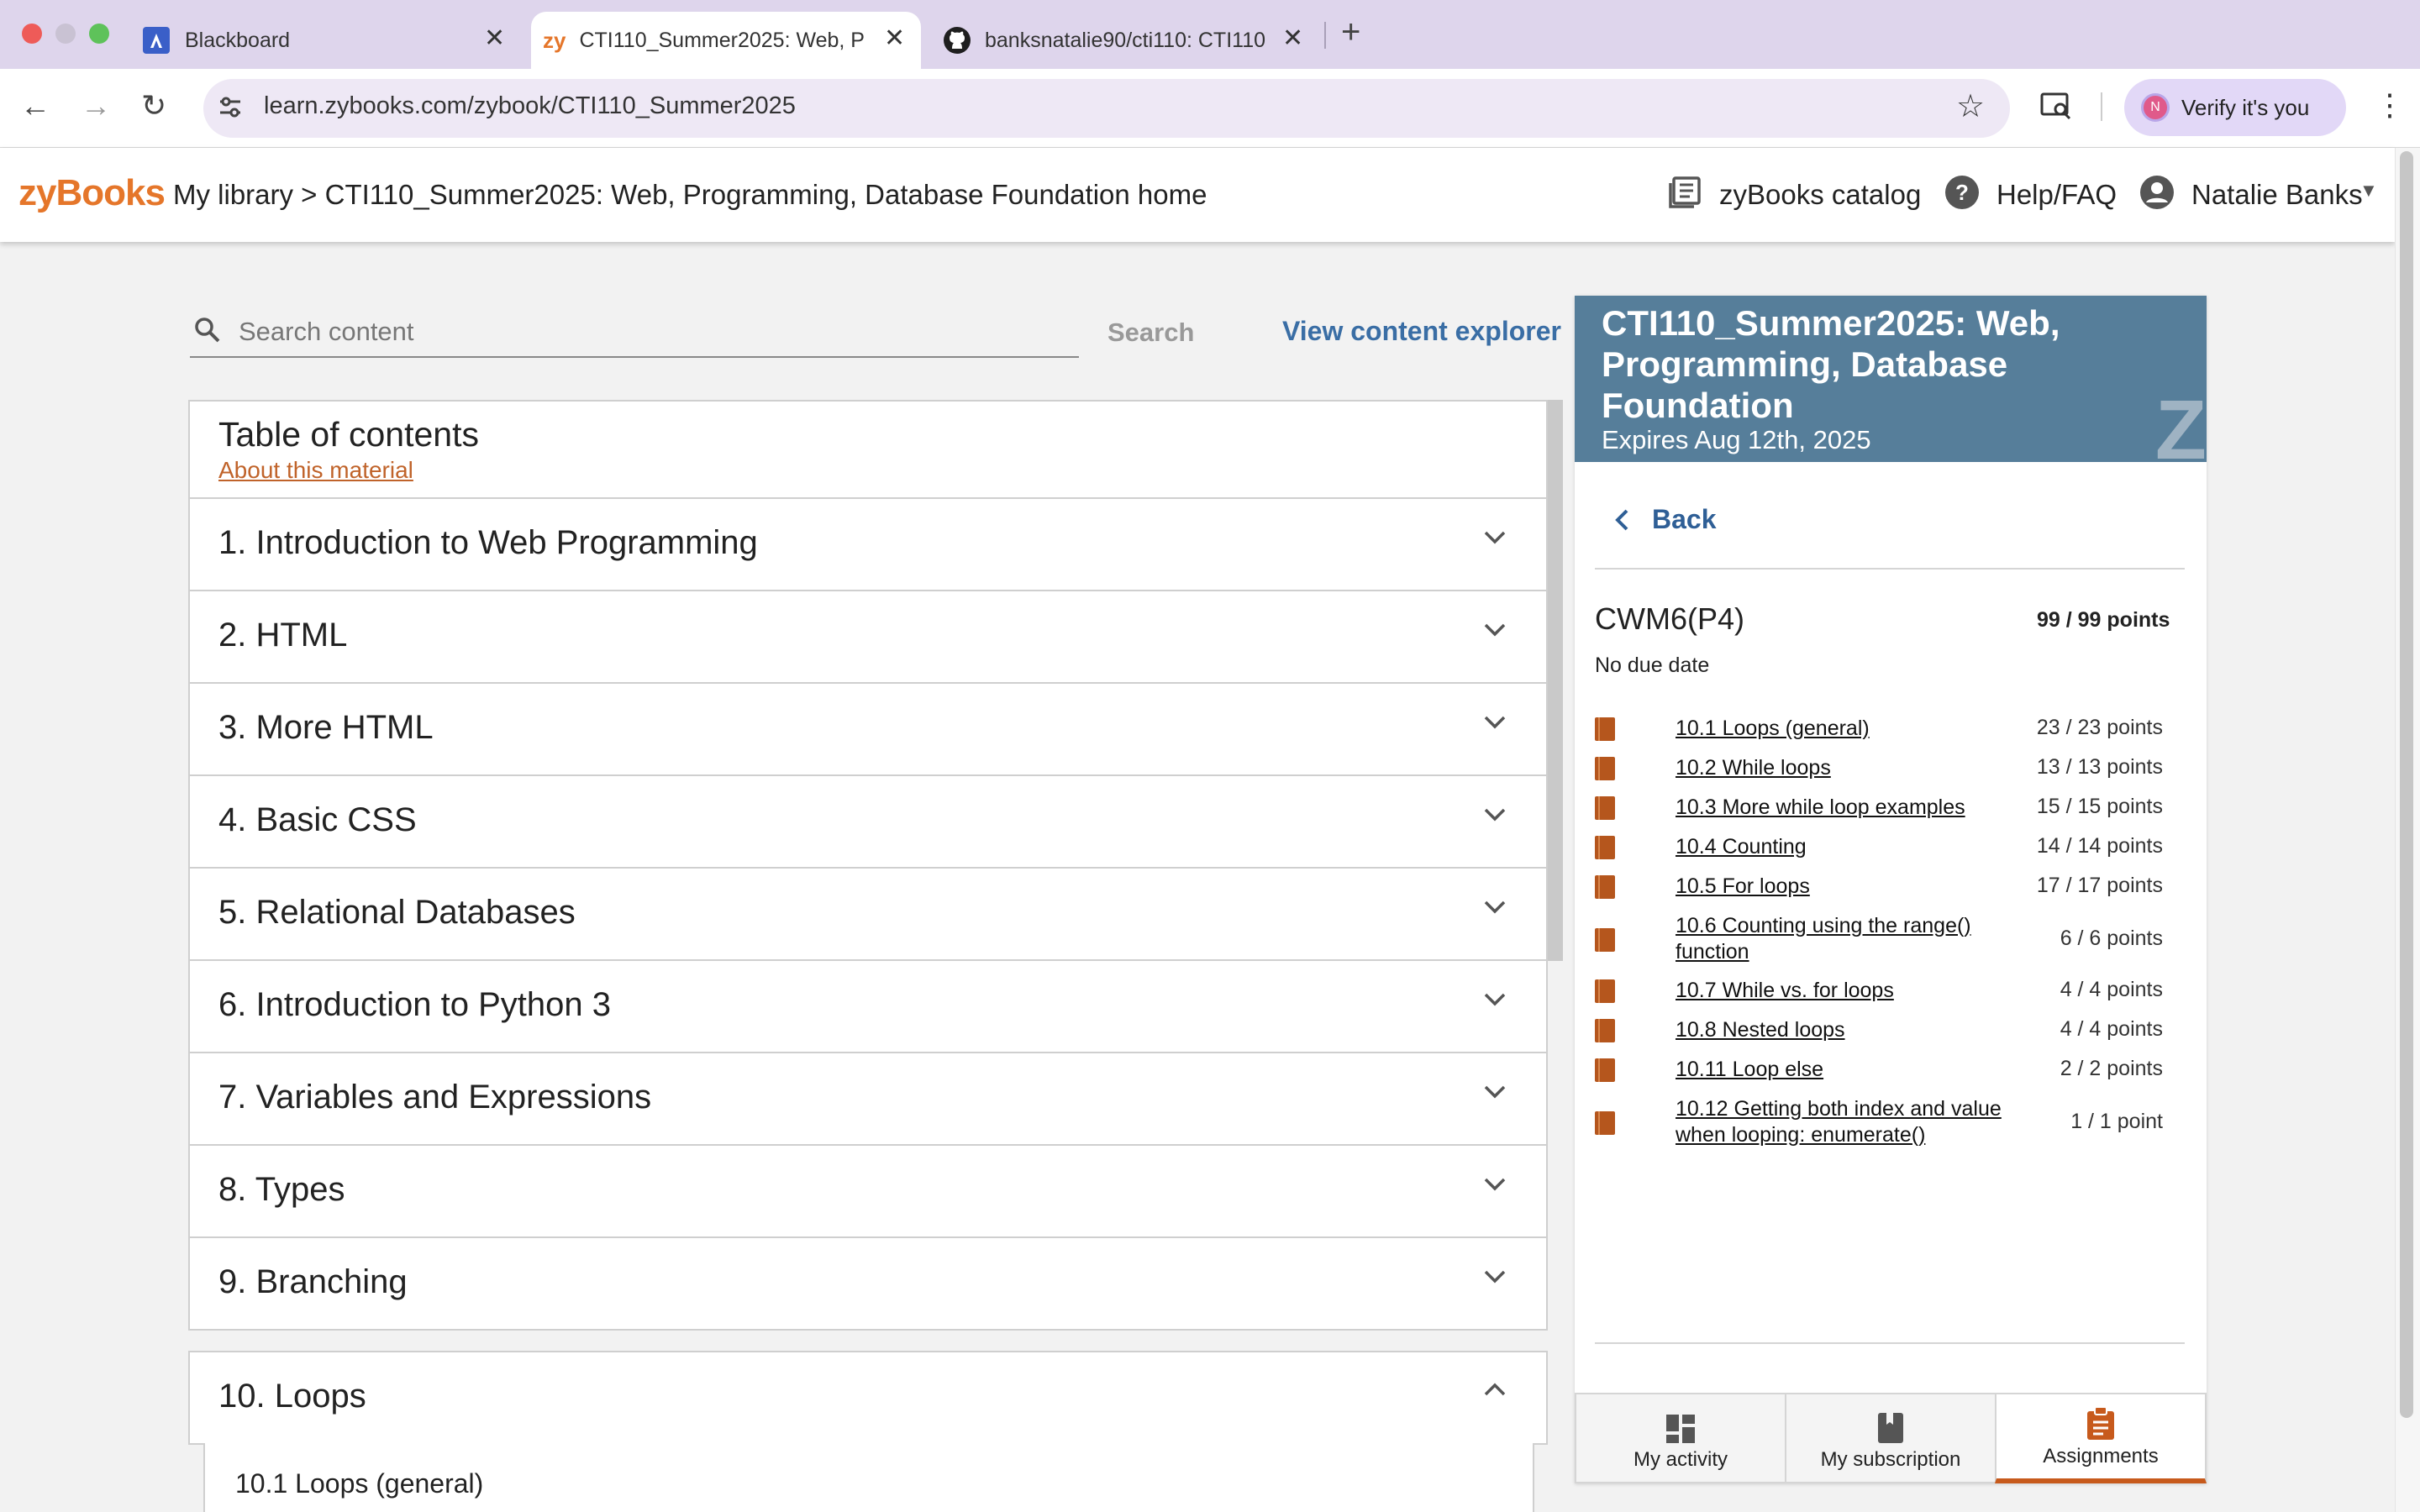 The image size is (2420, 1512). Describe the element at coordinates (2099, 767) in the screenshot. I see `section-points: 13 / 13 points` at that location.